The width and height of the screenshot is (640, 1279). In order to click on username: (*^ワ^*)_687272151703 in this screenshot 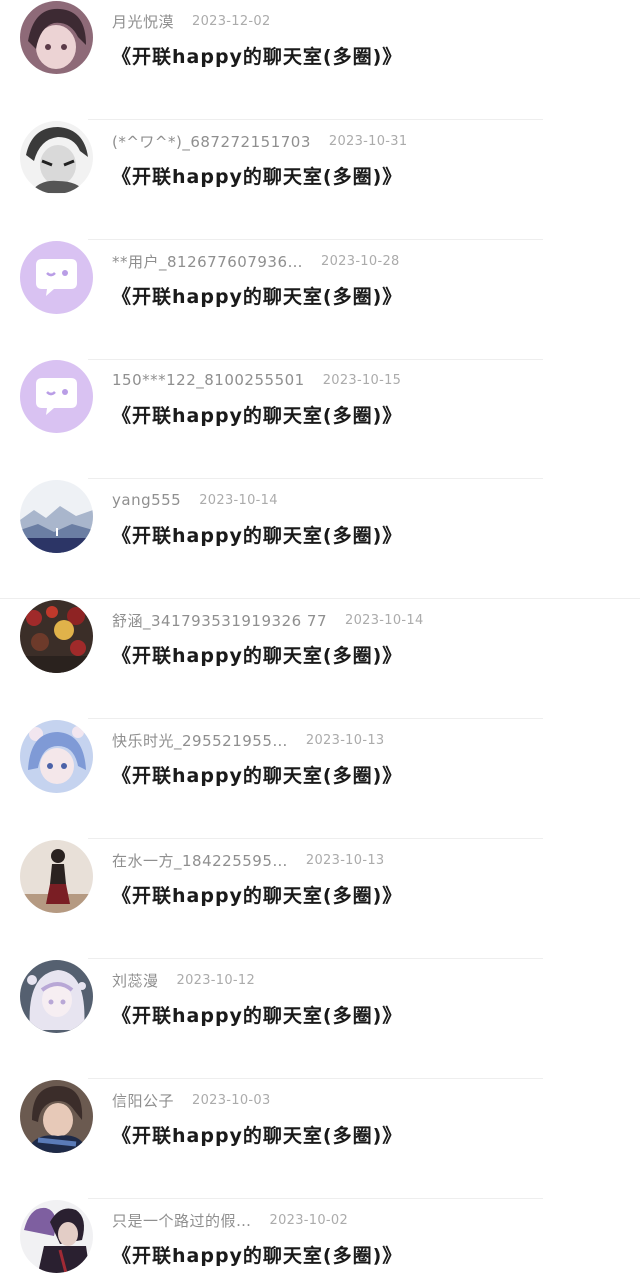, I will do `click(211, 141)`.